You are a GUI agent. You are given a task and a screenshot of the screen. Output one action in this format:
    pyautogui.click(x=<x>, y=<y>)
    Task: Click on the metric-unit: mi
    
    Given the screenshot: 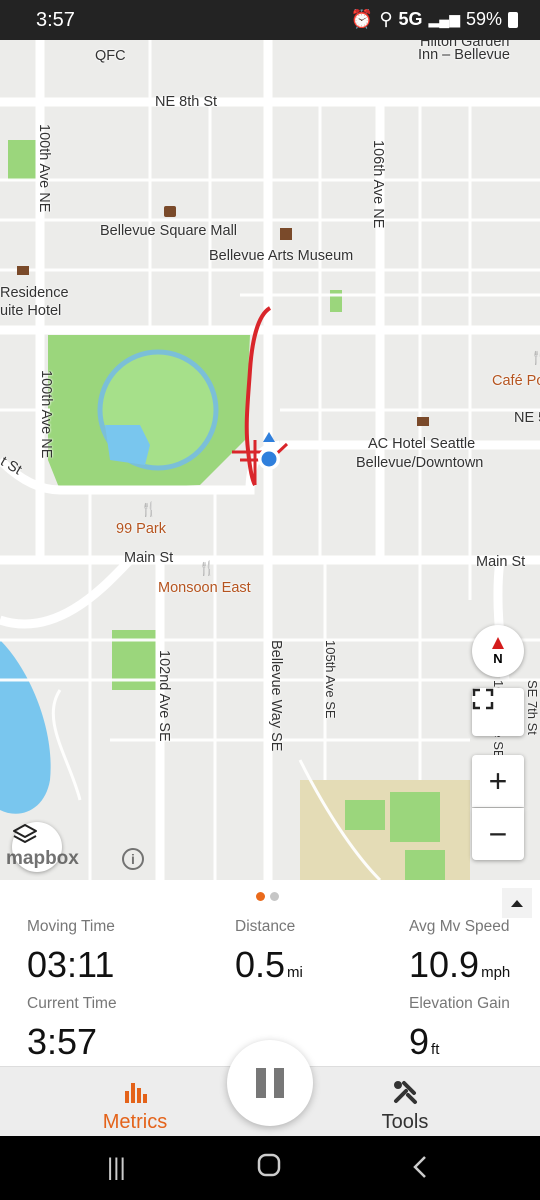 What is the action you would take?
    pyautogui.click(x=295, y=972)
    